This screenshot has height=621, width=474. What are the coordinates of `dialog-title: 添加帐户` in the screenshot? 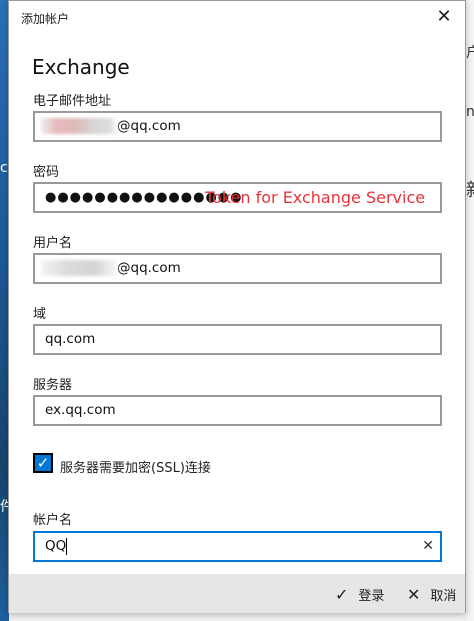 It's located at (45, 19).